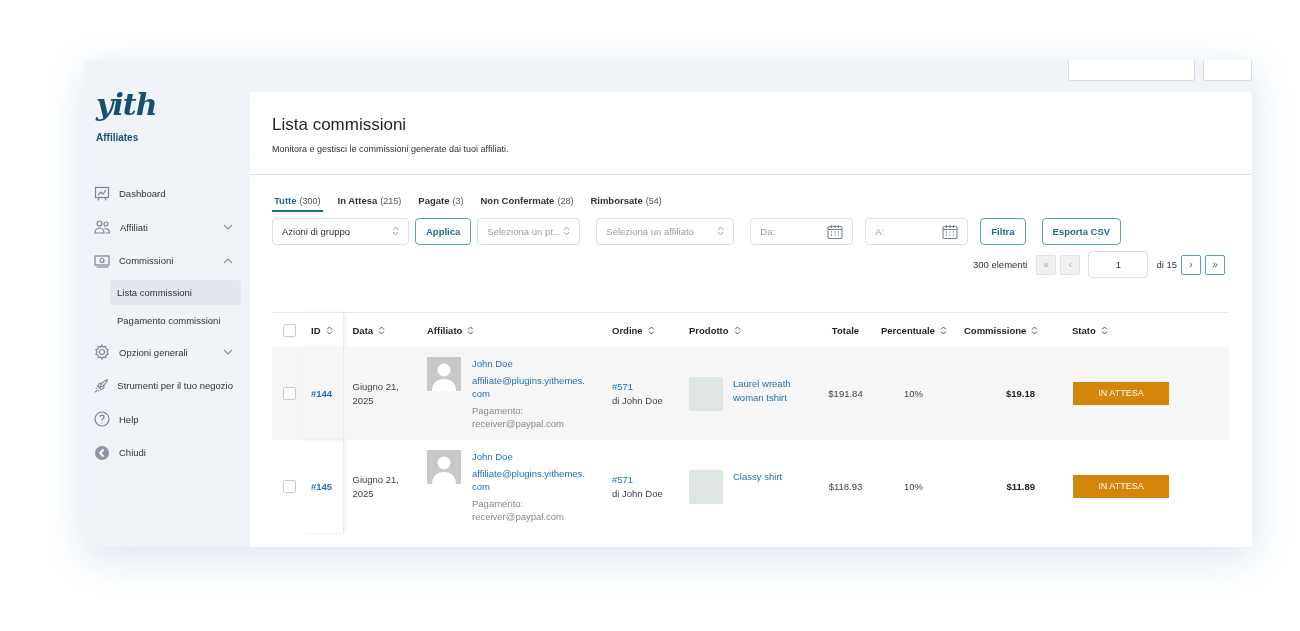 This screenshot has height=631, width=1300. What do you see at coordinates (1118, 264) in the screenshot?
I see `page-input: 1` at bounding box center [1118, 264].